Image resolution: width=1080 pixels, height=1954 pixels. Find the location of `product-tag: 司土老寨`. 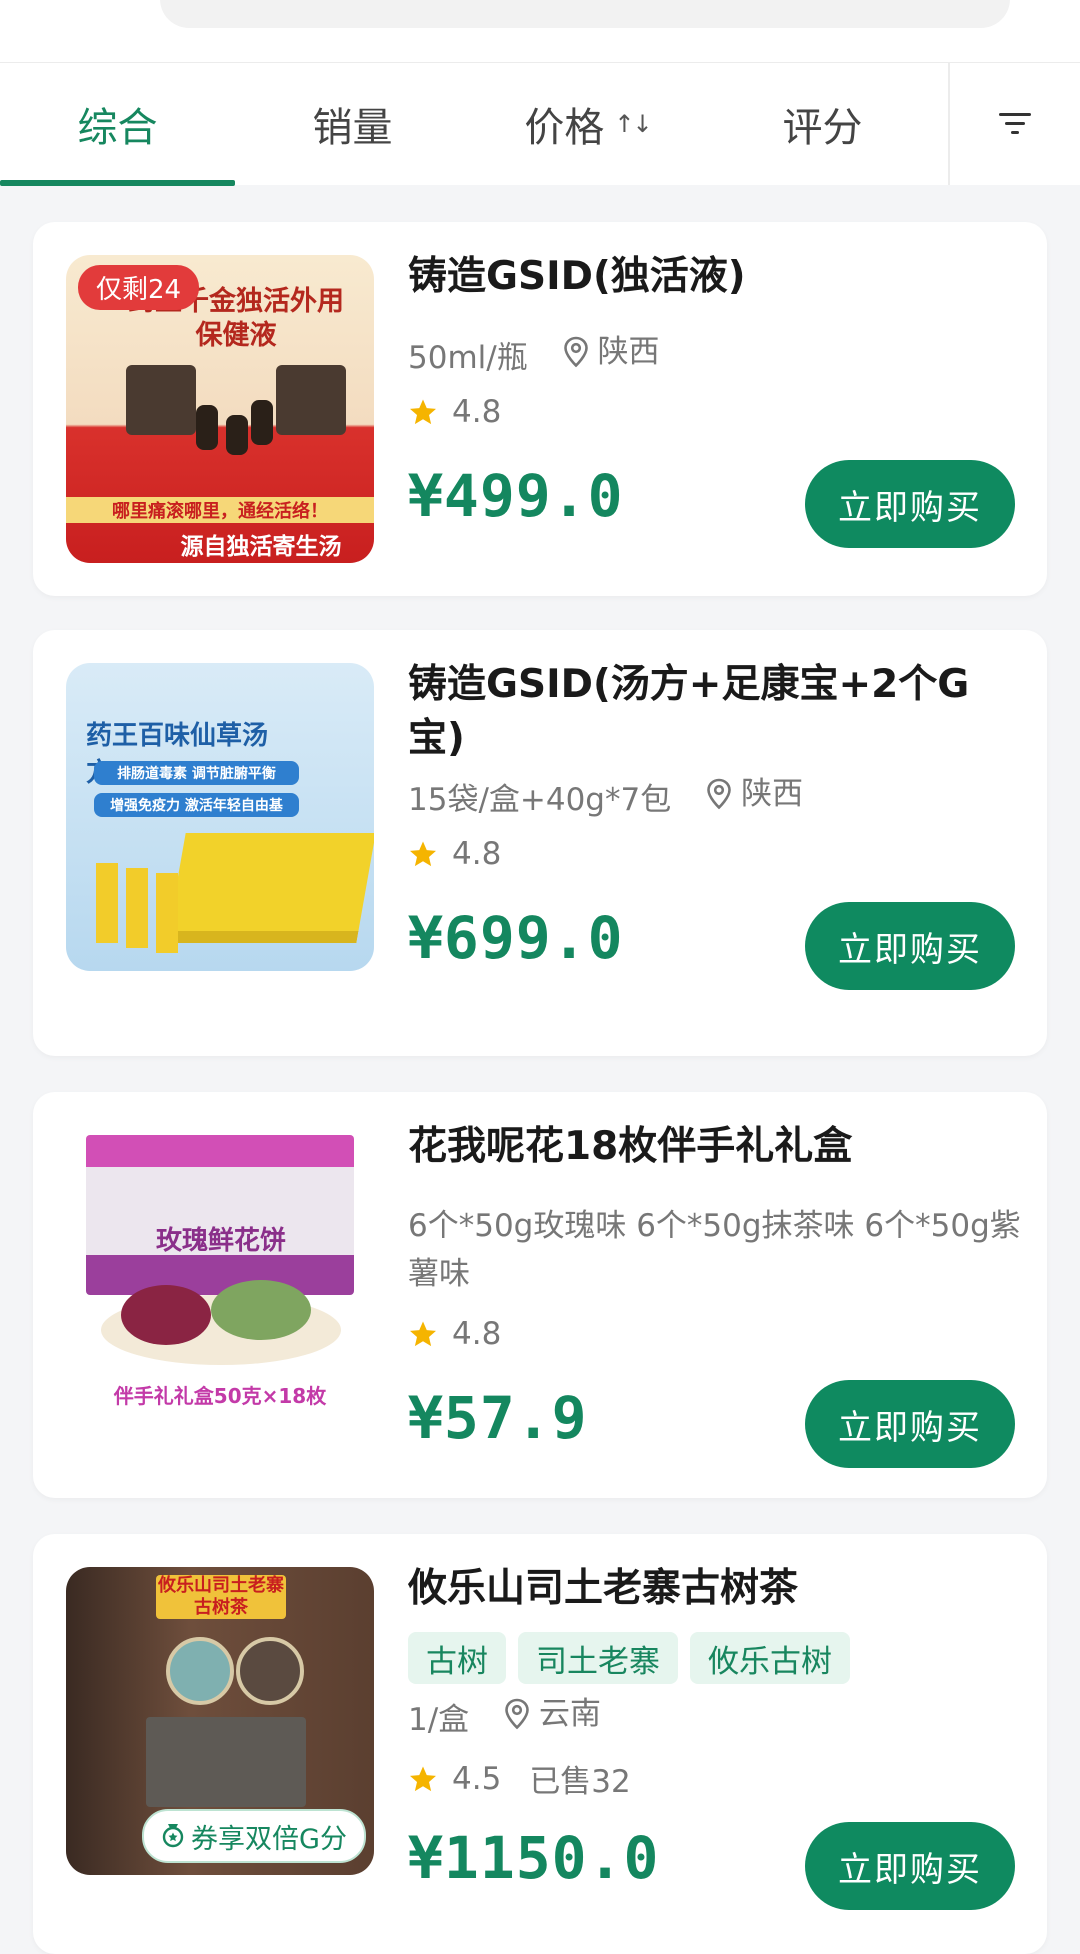

product-tag: 司土老寨 is located at coordinates (598, 1658).